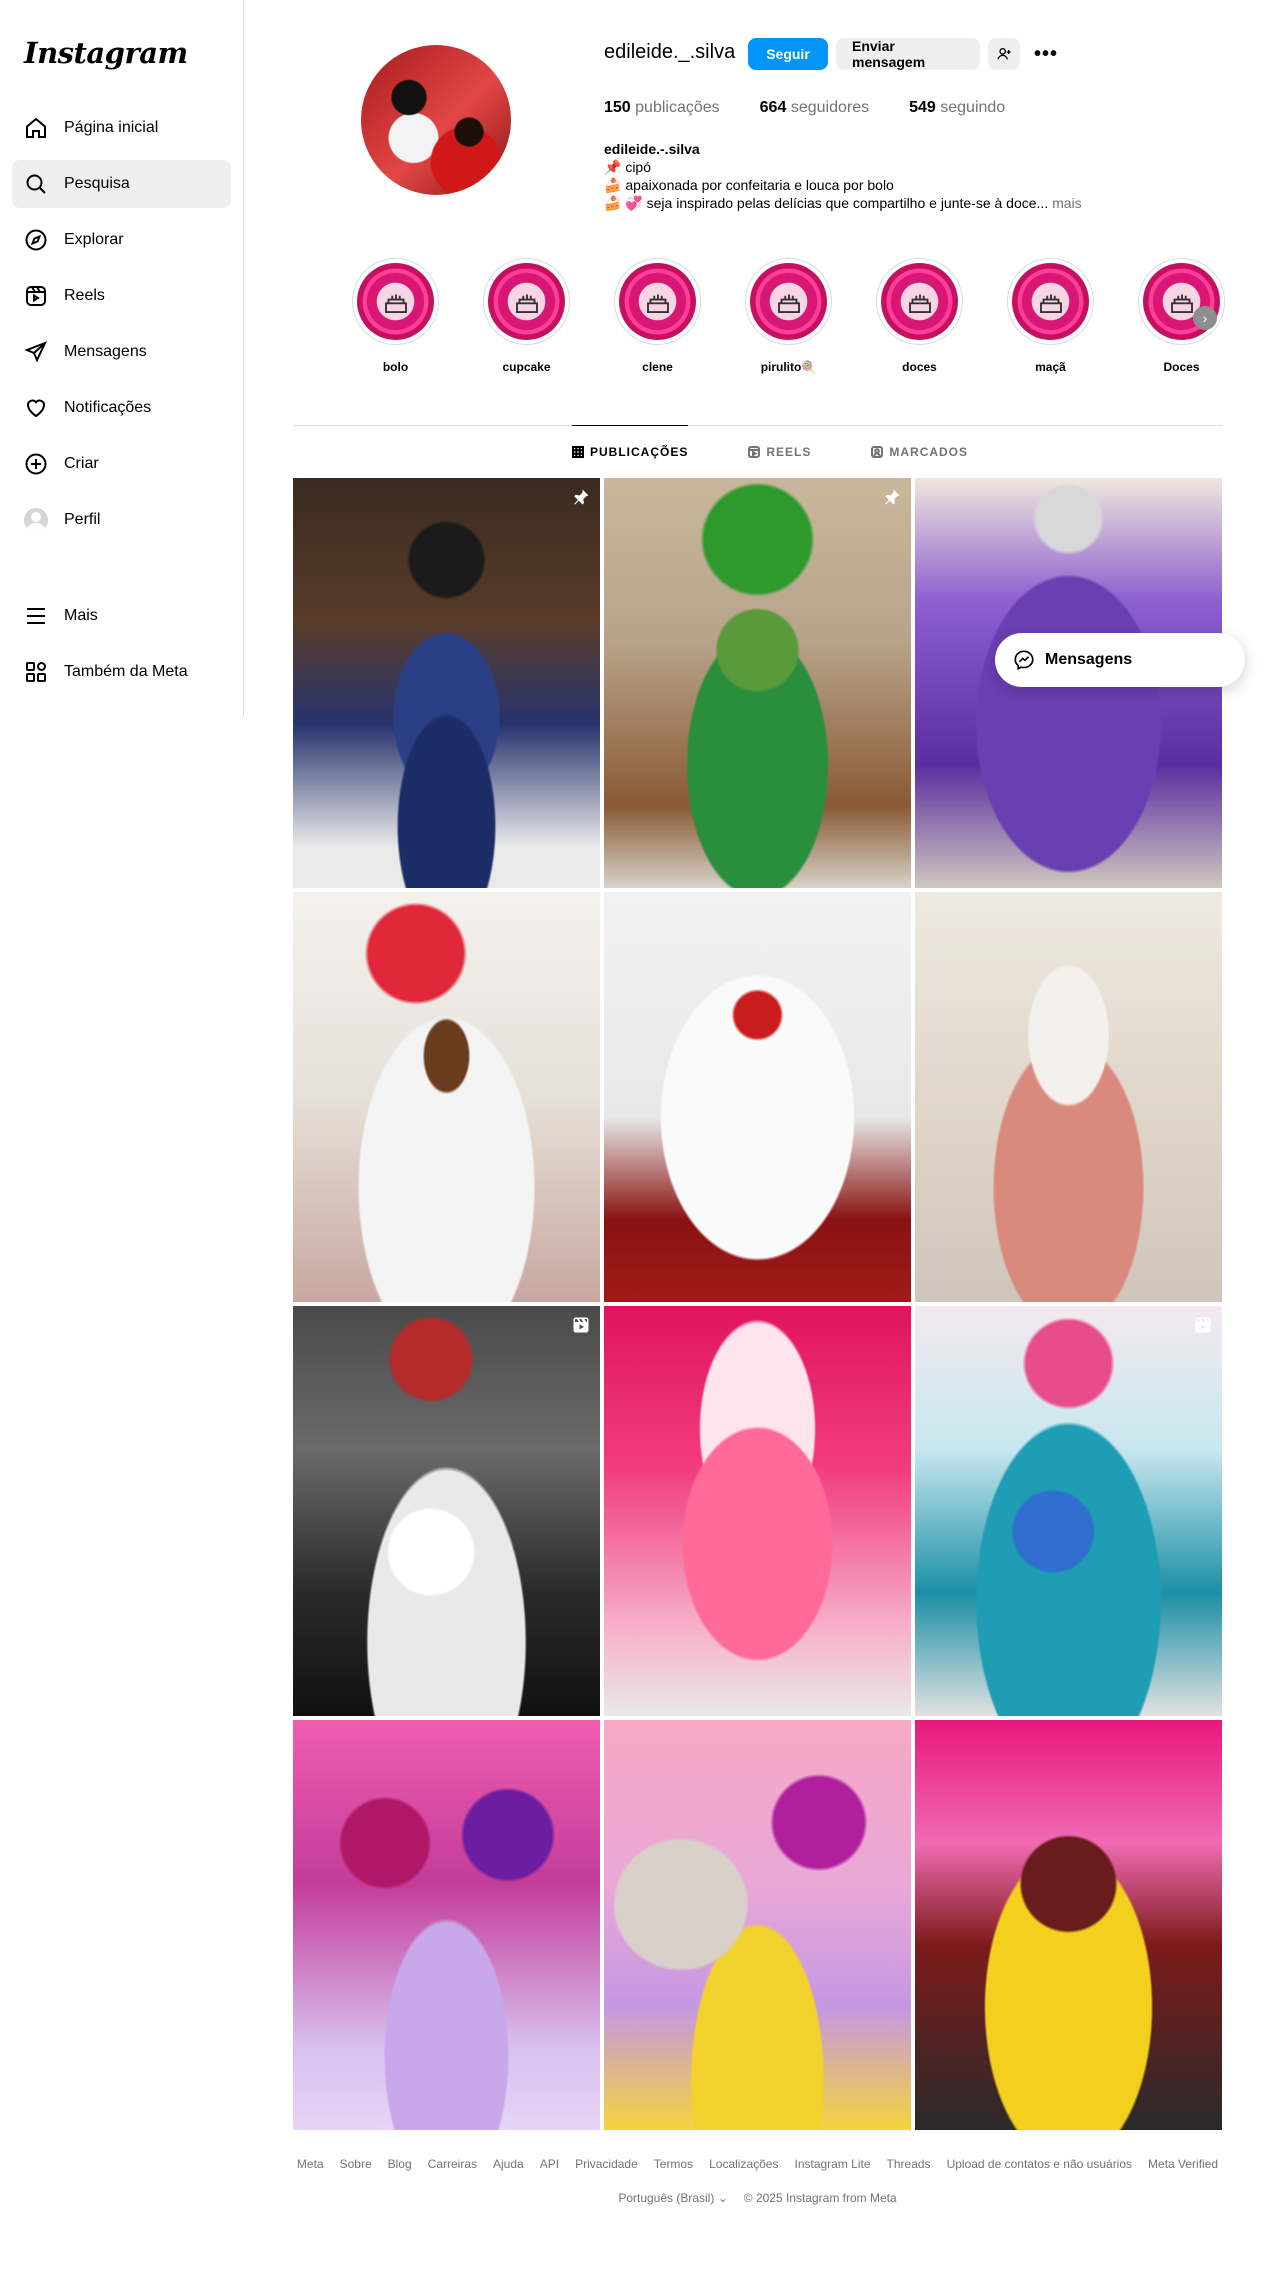  I want to click on search-icon, so click(36, 184).